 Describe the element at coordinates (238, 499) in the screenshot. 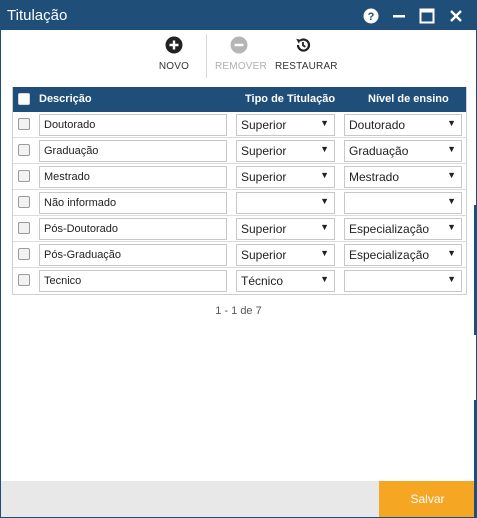

I see `footer-bar: Salvar` at that location.